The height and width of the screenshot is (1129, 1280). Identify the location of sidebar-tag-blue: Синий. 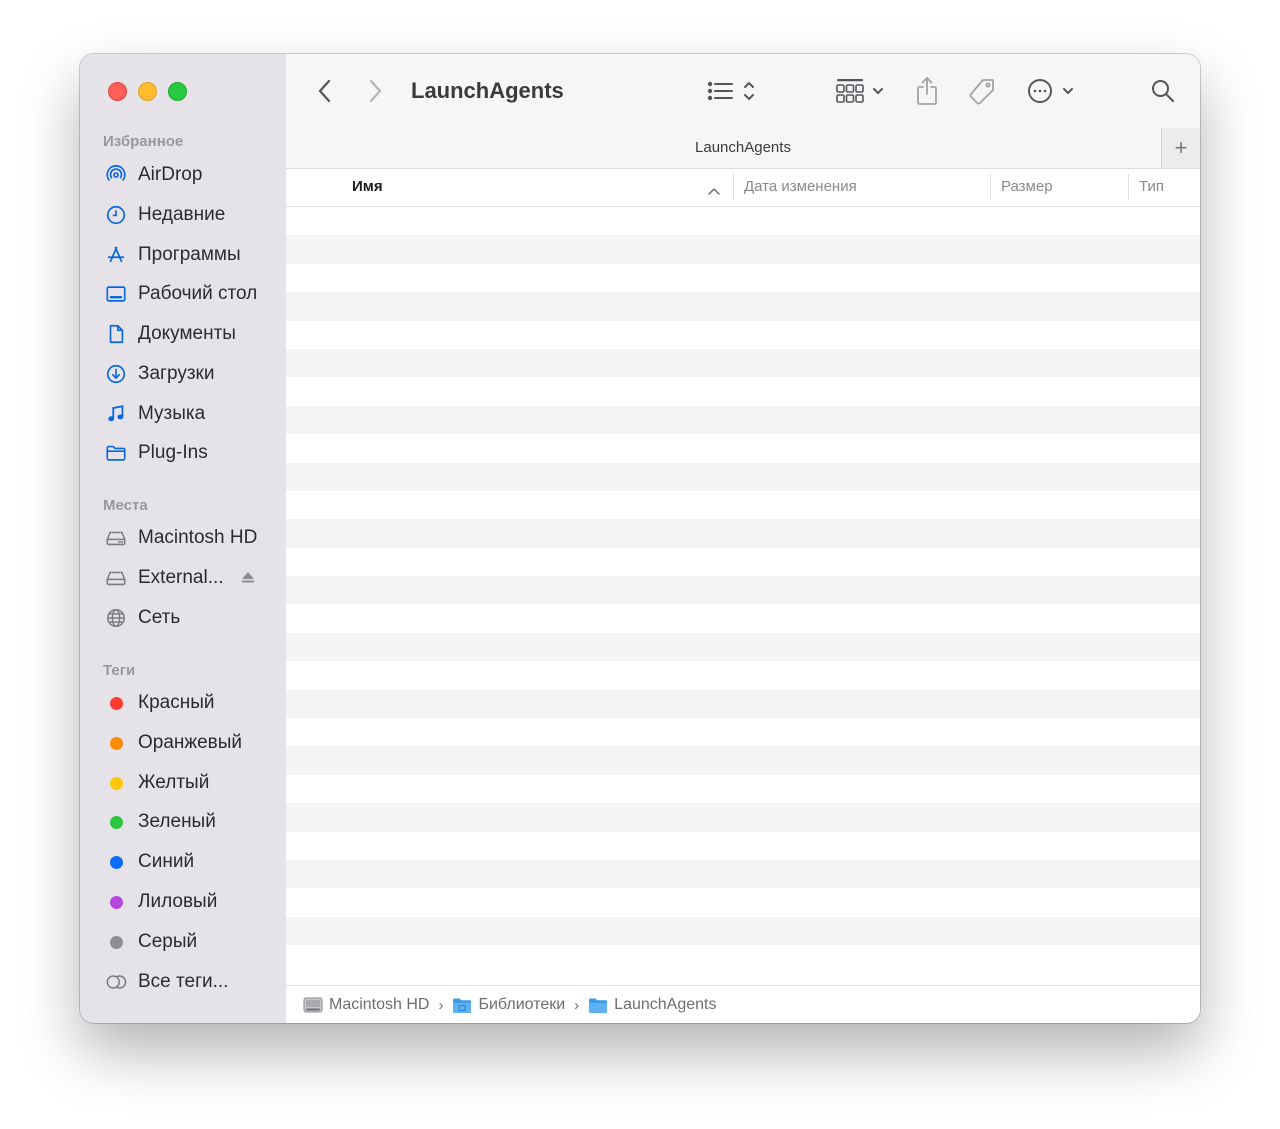
(189, 862).